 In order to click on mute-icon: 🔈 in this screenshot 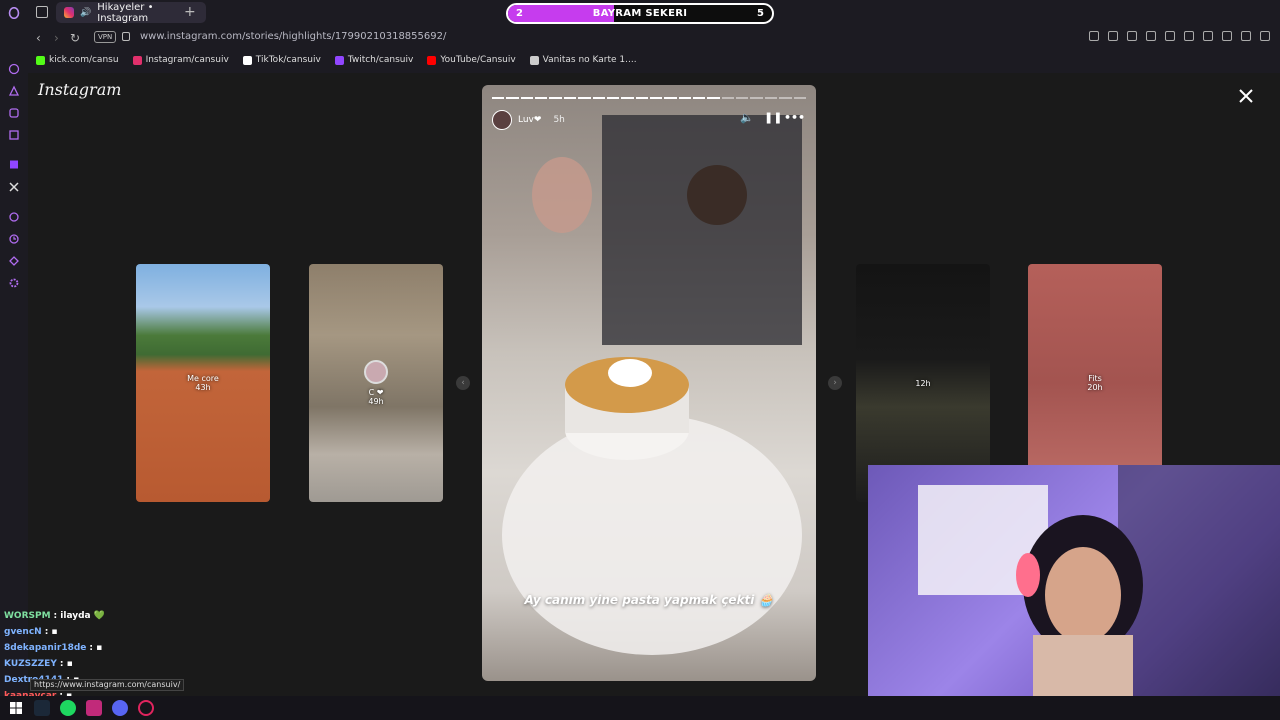, I will do `click(747, 117)`.